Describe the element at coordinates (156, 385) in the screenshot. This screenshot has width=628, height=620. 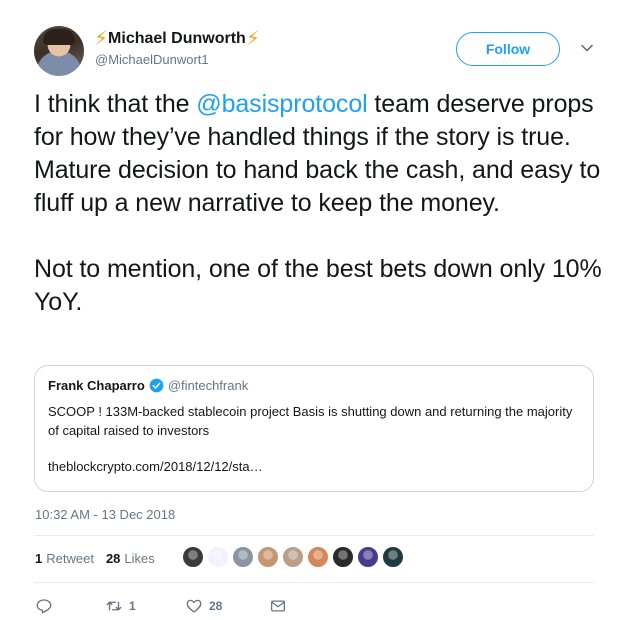
I see `verified-badge-icon` at that location.